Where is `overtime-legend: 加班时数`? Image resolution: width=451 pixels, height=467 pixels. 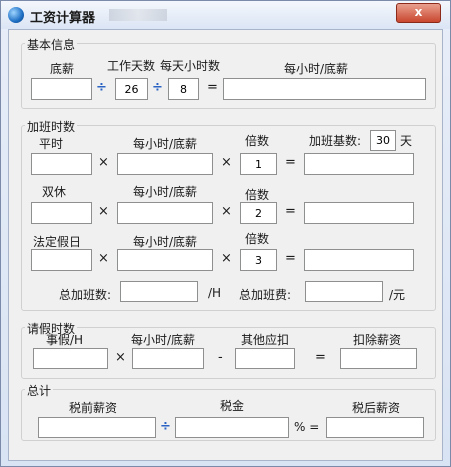
overtime-legend: 加班时数 is located at coordinates (51, 126).